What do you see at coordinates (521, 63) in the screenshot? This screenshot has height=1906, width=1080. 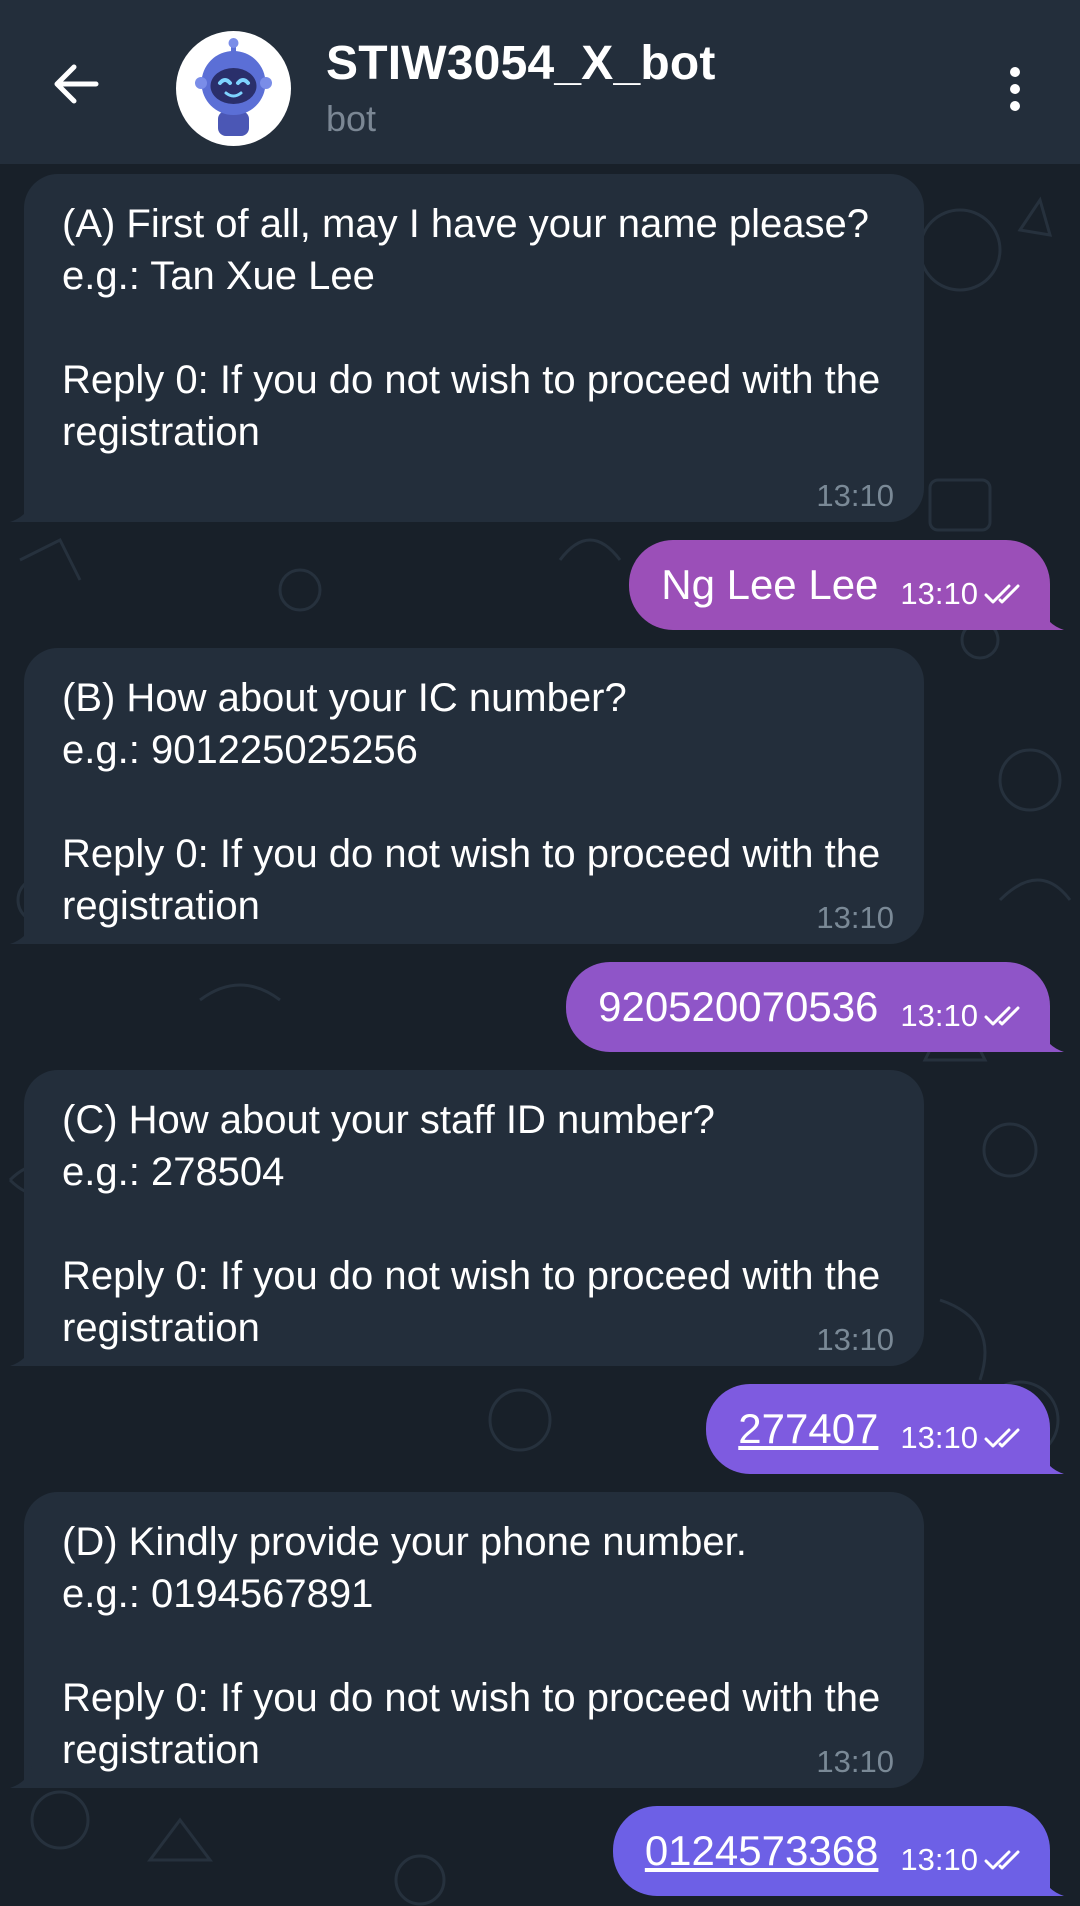 I see `chat-title: STIW3054_X_bot` at bounding box center [521, 63].